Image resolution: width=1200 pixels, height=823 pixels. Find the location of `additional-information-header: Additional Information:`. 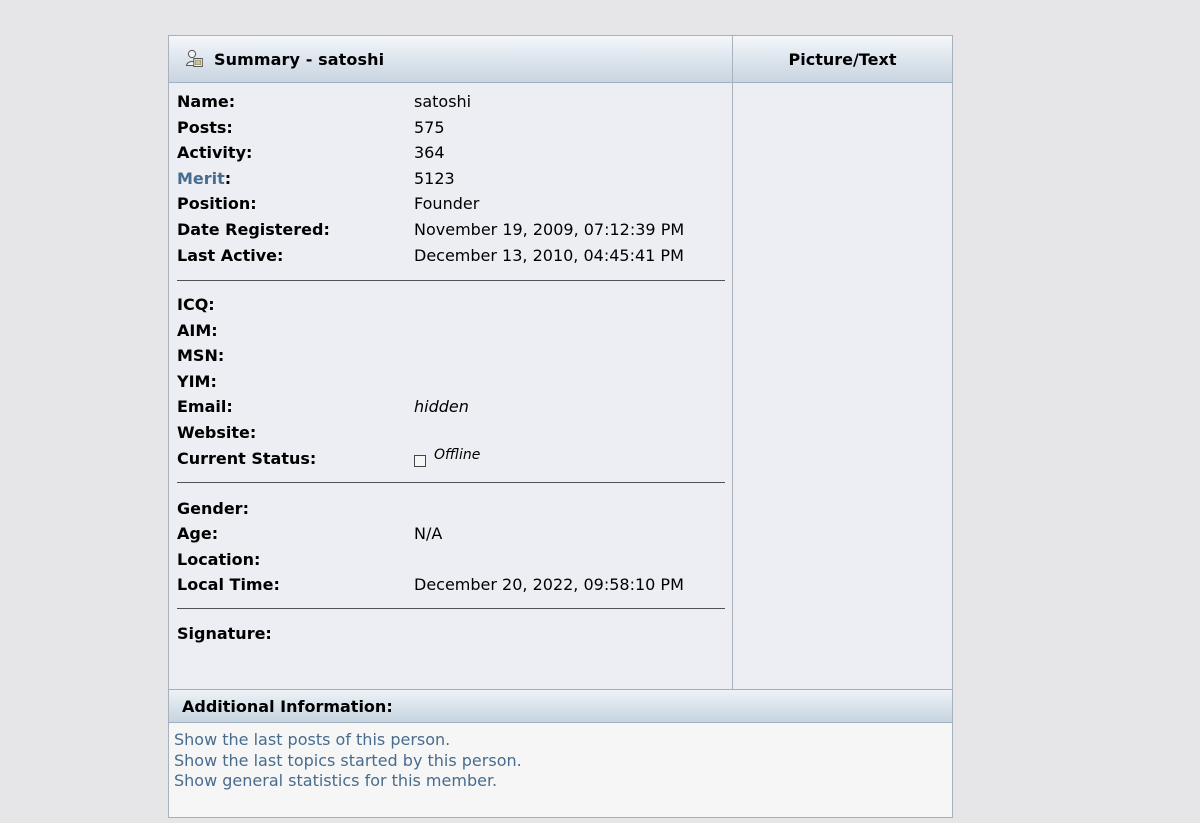

additional-information-header: Additional Information: is located at coordinates (560, 706).